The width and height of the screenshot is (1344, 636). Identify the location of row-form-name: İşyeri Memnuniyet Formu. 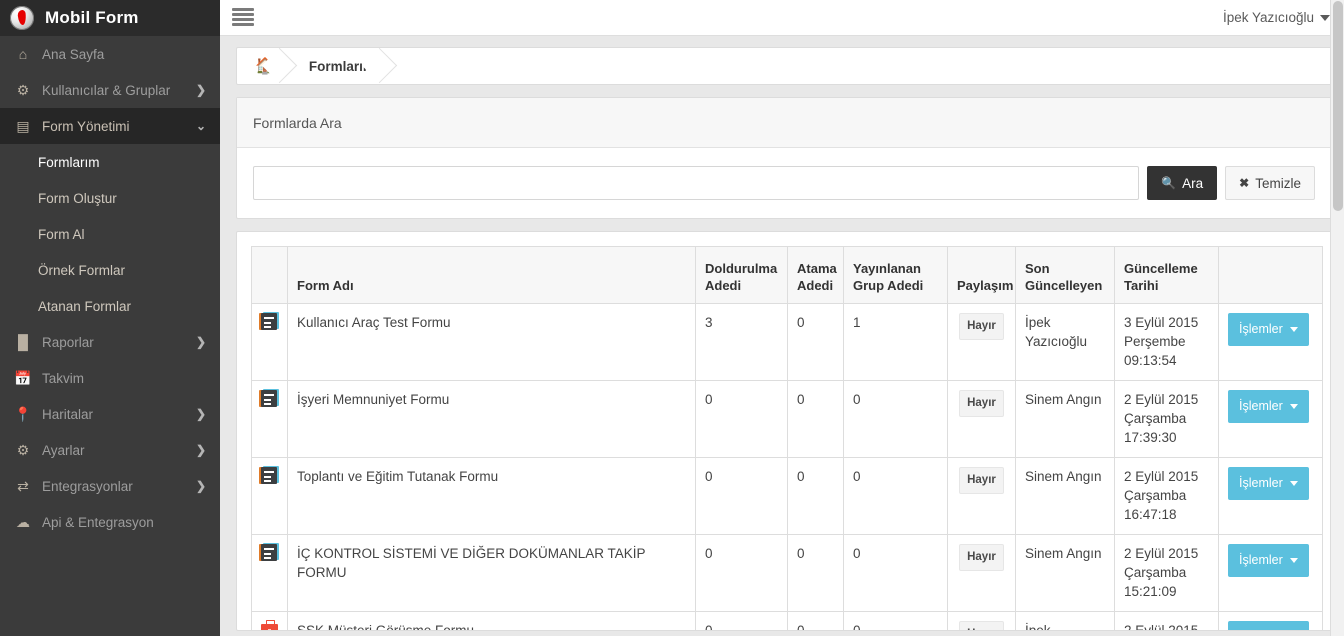
(491, 419).